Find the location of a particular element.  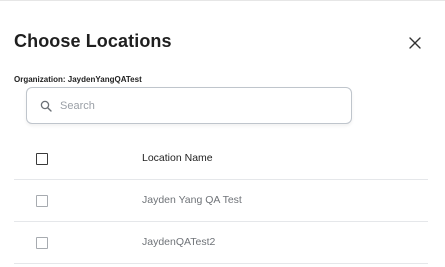

table-row: JaydenQATest2 is located at coordinates (221, 243).